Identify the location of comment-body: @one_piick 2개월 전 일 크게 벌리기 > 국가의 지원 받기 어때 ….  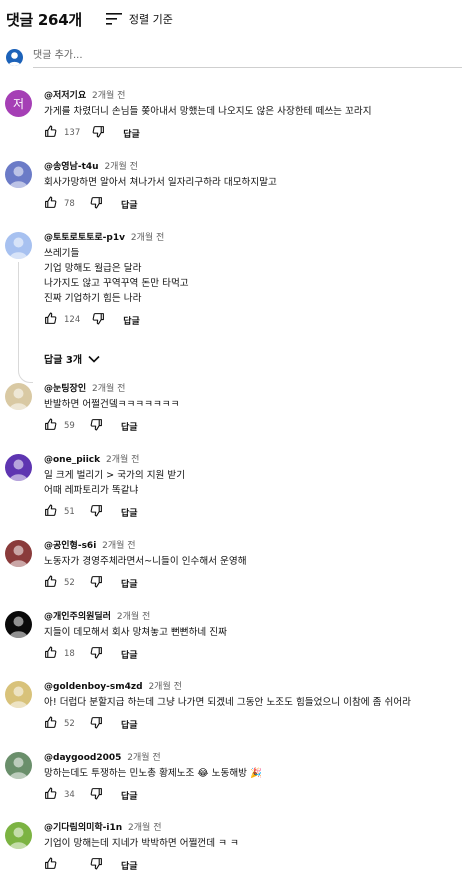
(251, 487).